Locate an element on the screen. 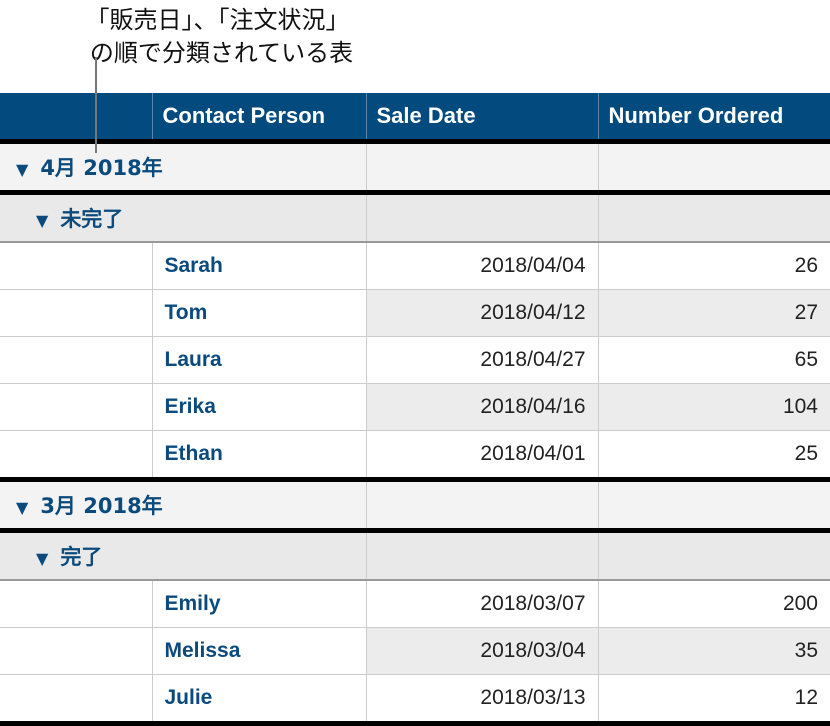 The width and height of the screenshot is (830, 726). table-row: Erika 2018/04/16 104 is located at coordinates (415, 407).